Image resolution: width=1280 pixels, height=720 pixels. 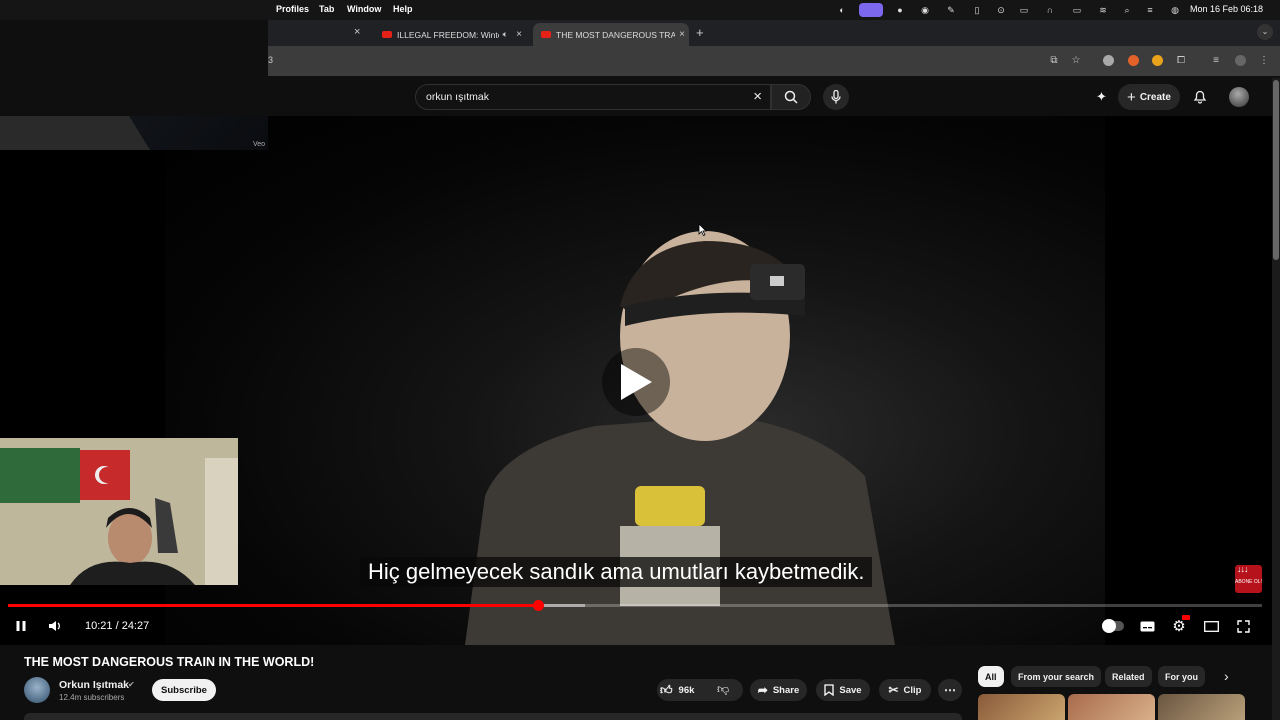 I want to click on thumbs-down-icon: 👎︎, so click(x=723, y=689).